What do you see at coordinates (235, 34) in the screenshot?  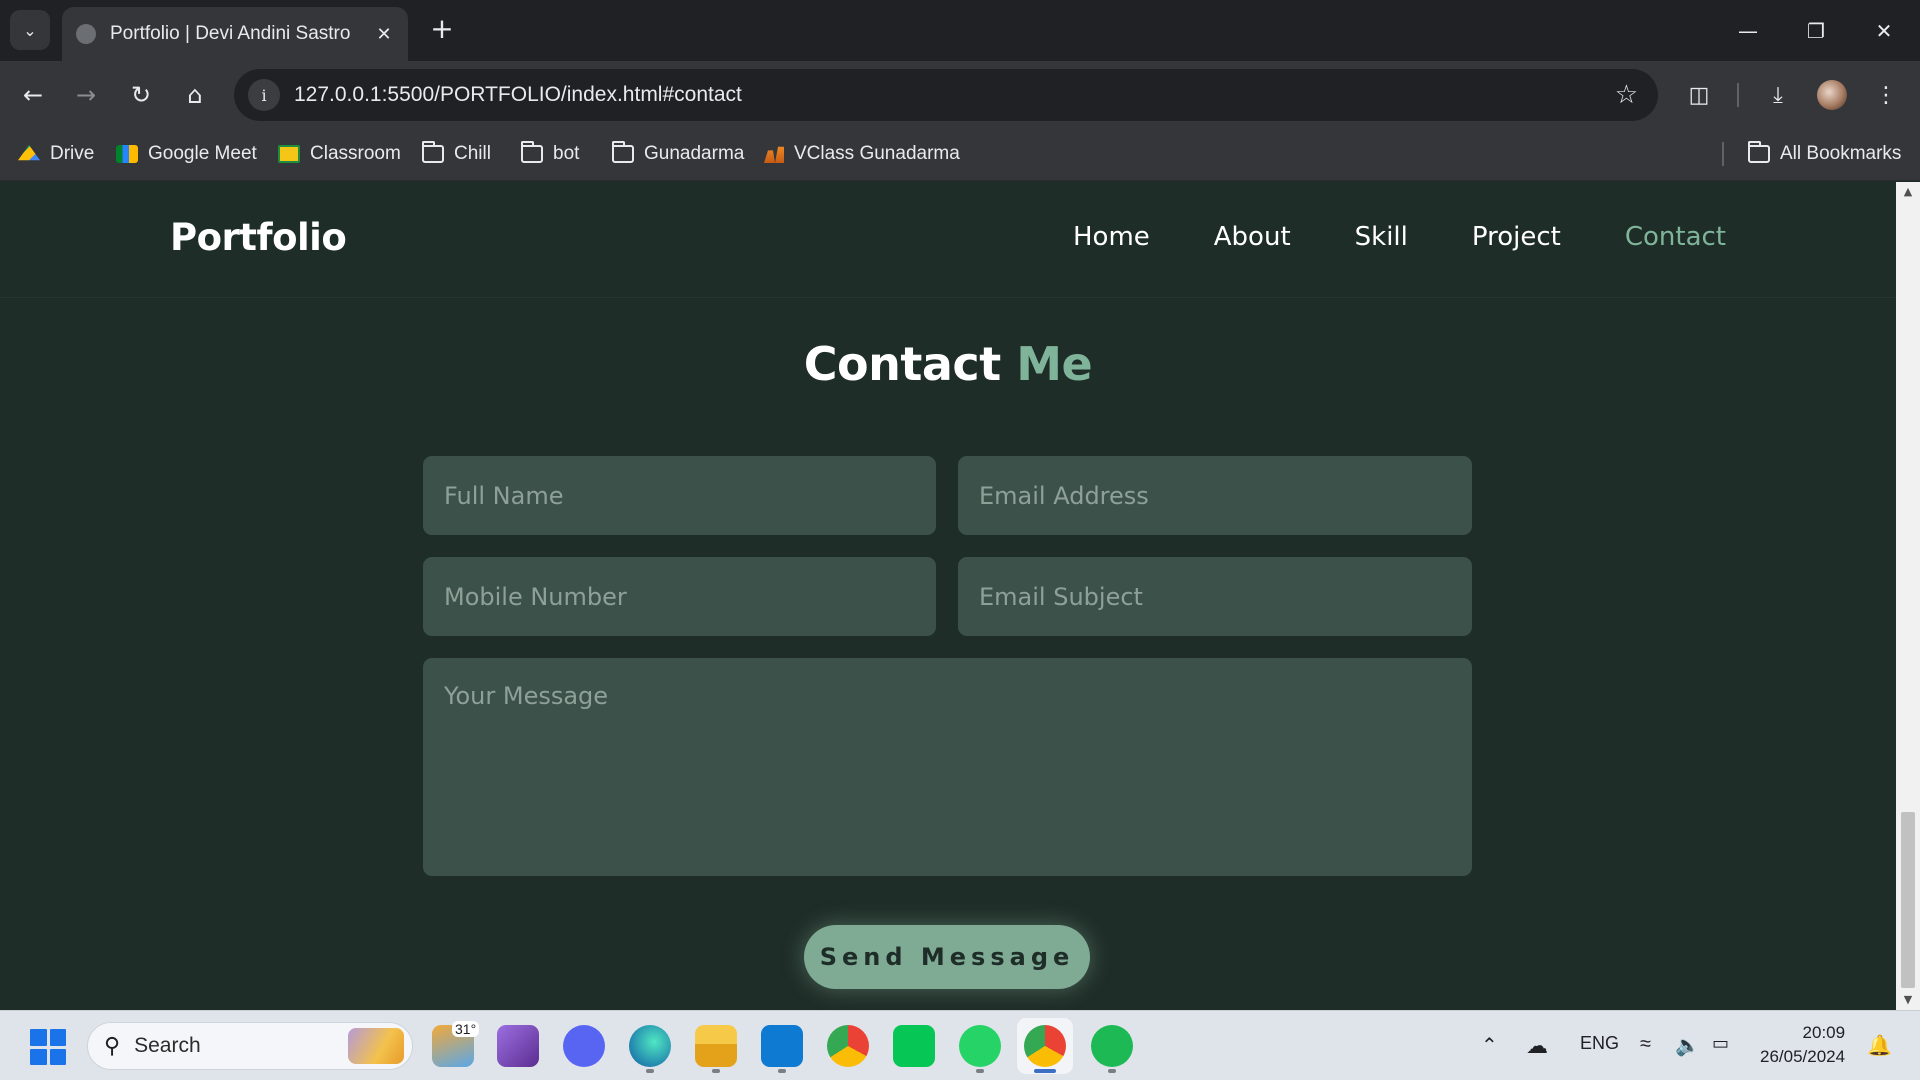 I see `browser-tab: Portfolio | Devi Andini Sastro ✕` at bounding box center [235, 34].